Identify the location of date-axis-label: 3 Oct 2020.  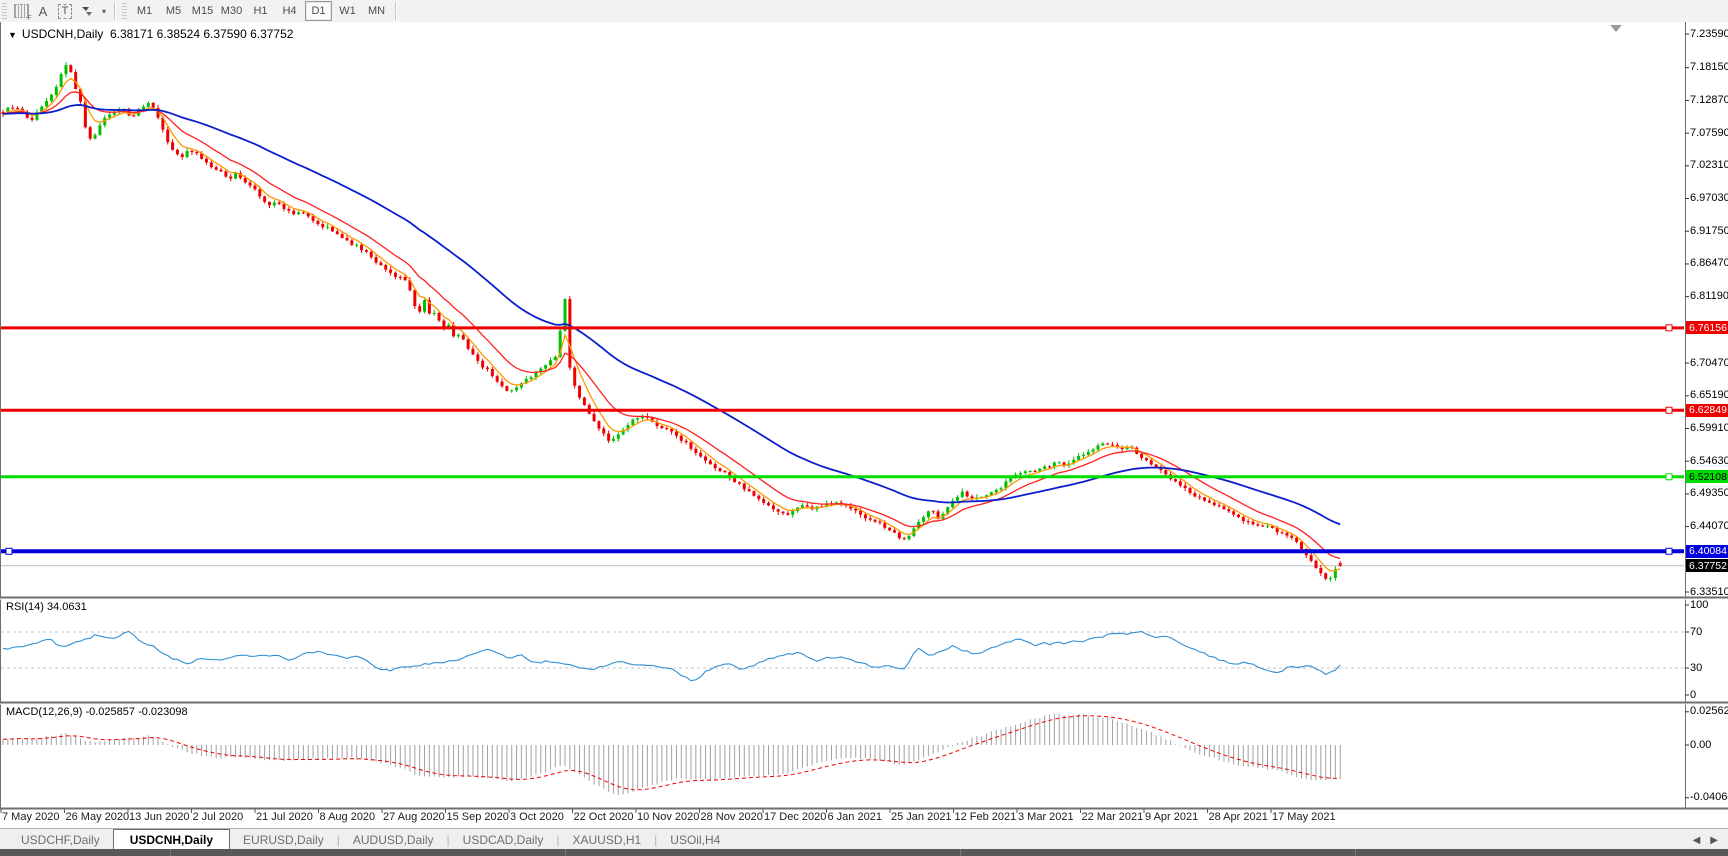
(537, 817).